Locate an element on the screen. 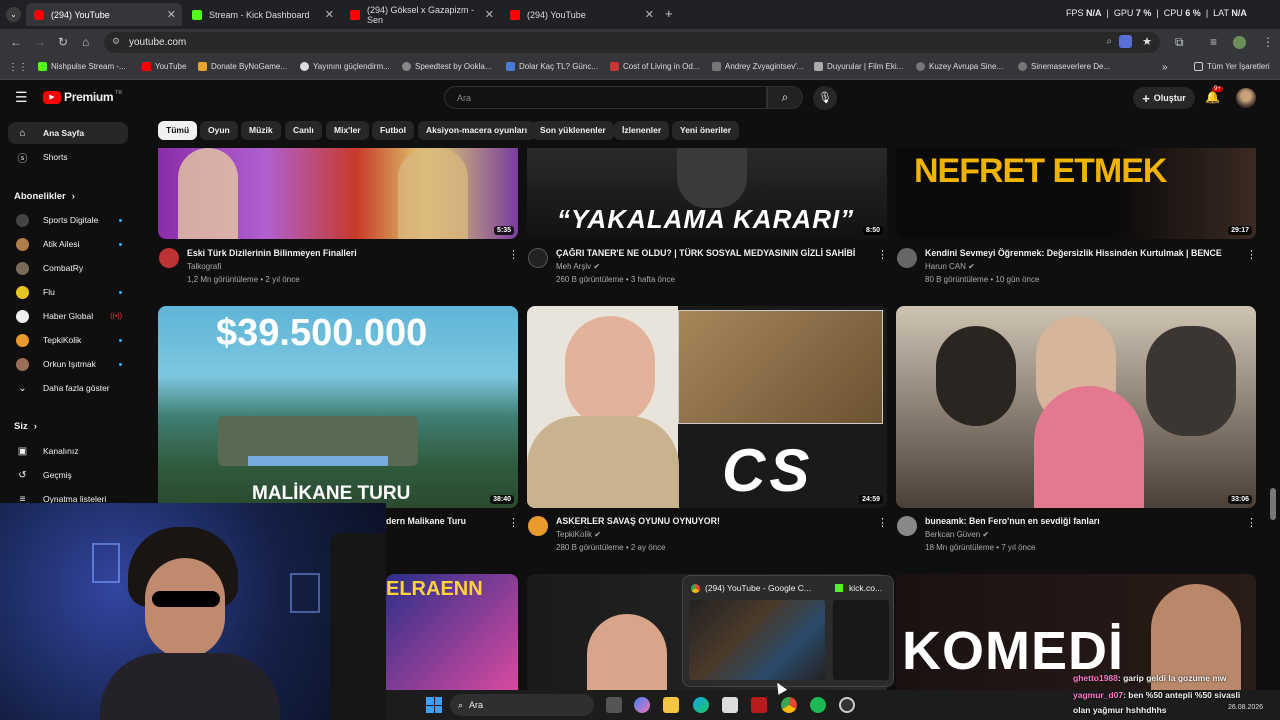 This screenshot has height=720, width=1280. menu-icon: ☰ is located at coordinates (21, 97).